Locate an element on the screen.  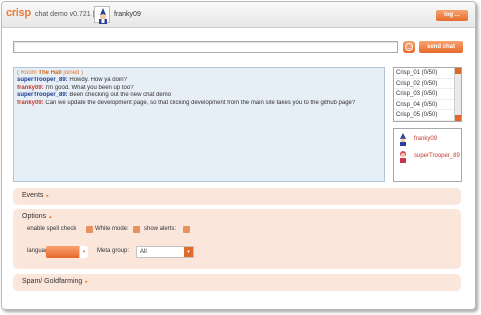
version-label: chat demo v0.721 | is located at coordinates (65, 14).